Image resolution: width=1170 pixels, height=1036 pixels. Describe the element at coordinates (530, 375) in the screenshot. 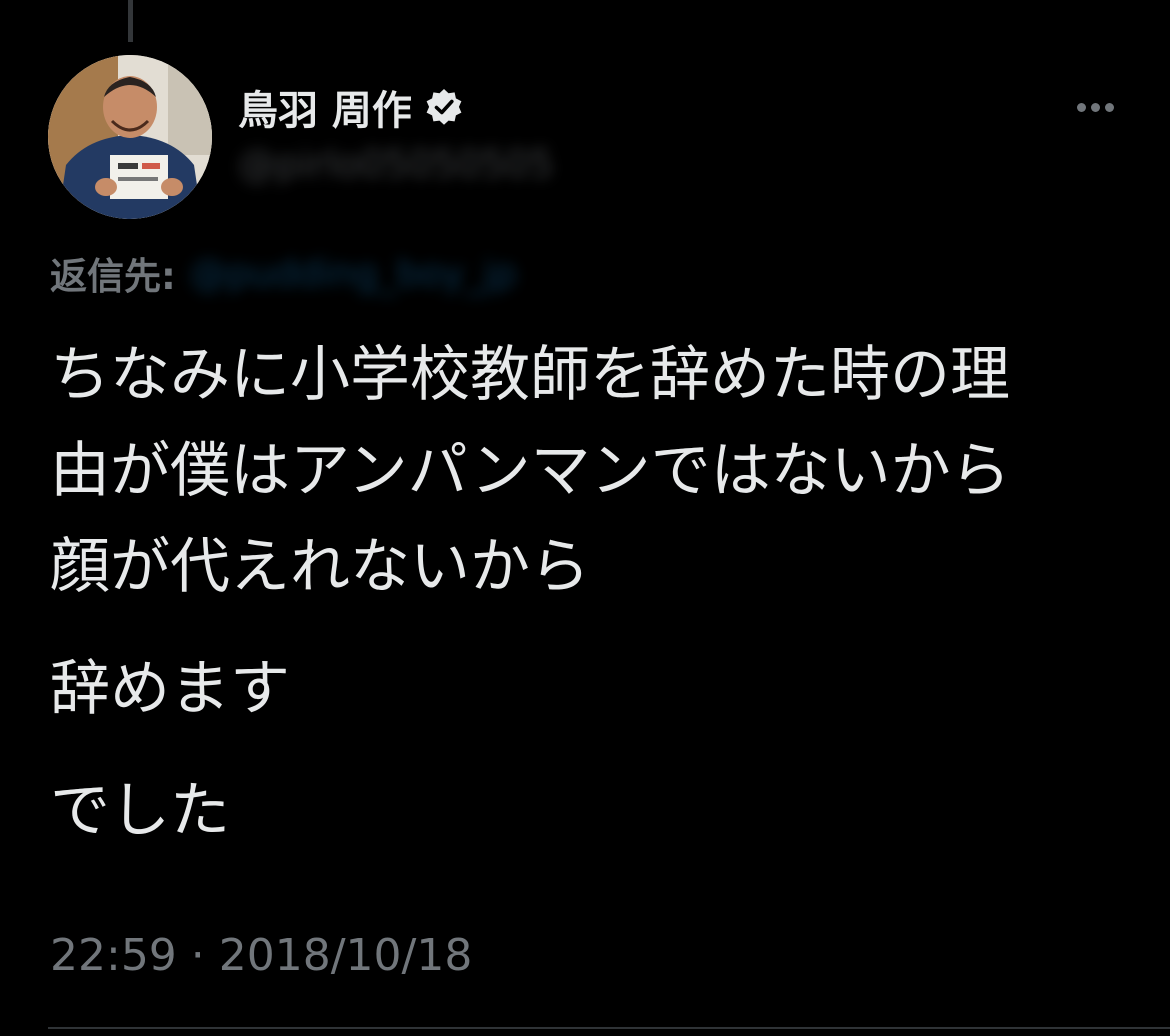

I see `tweet-text-line: ちなみに小学校教師を辞めた時の理` at that location.